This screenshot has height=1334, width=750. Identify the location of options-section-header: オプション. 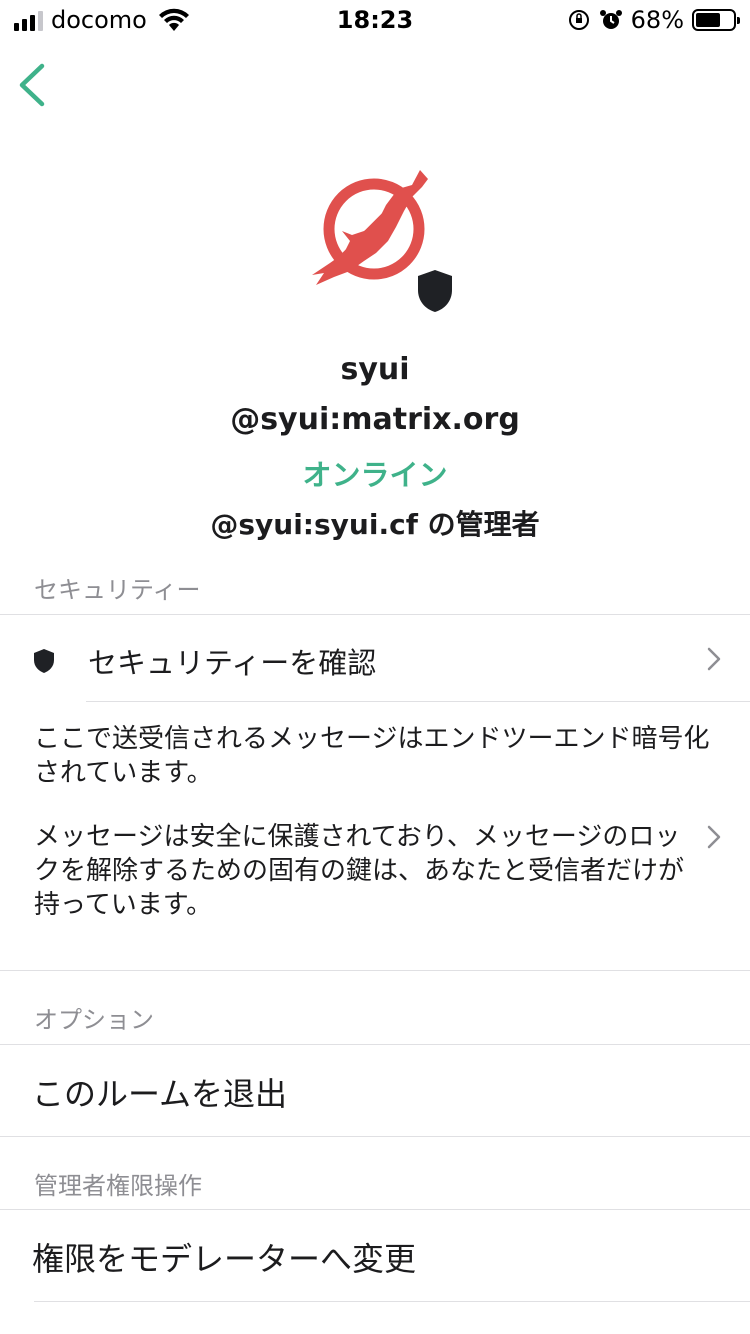
(94, 1020).